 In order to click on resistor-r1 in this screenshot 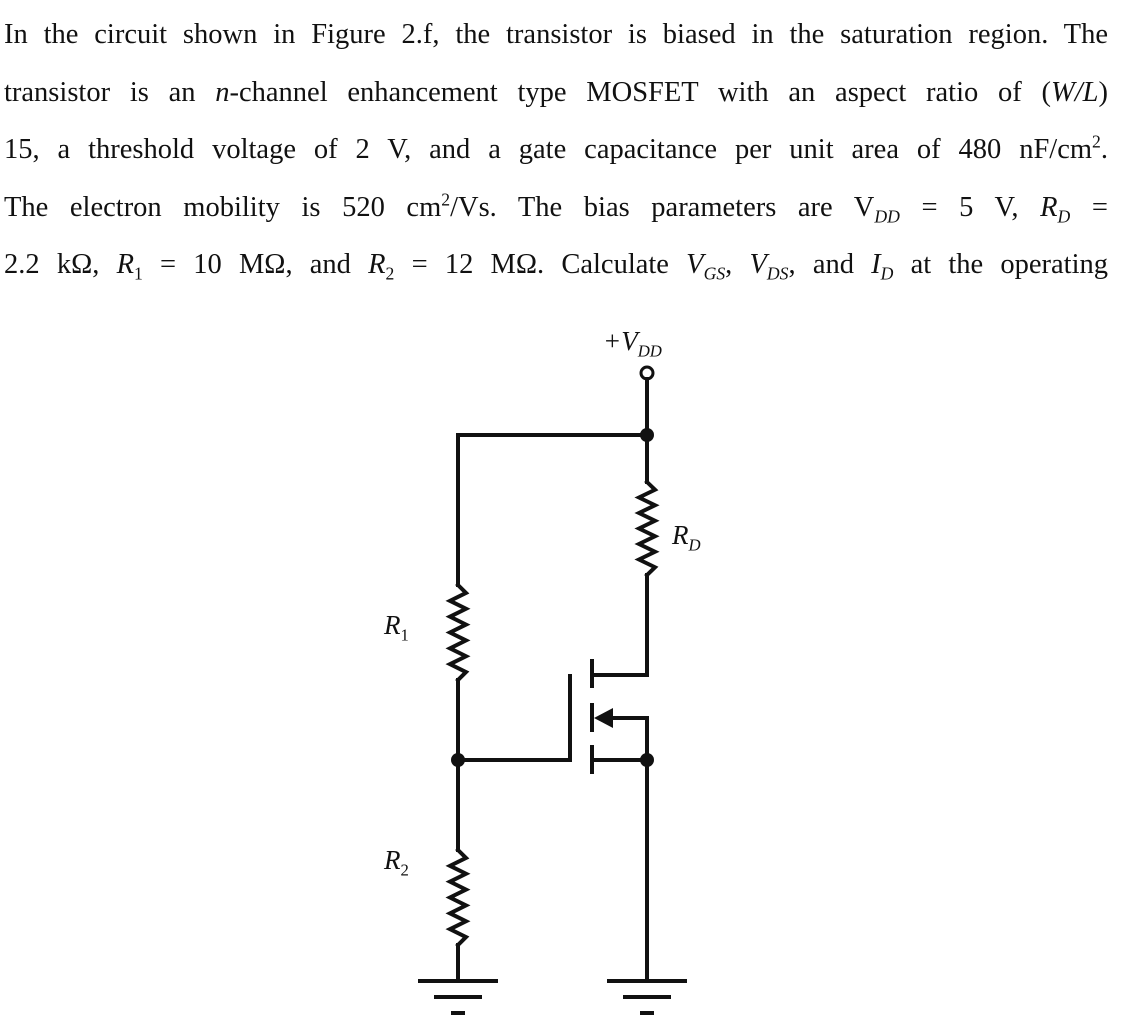, I will do `click(458, 632)`.